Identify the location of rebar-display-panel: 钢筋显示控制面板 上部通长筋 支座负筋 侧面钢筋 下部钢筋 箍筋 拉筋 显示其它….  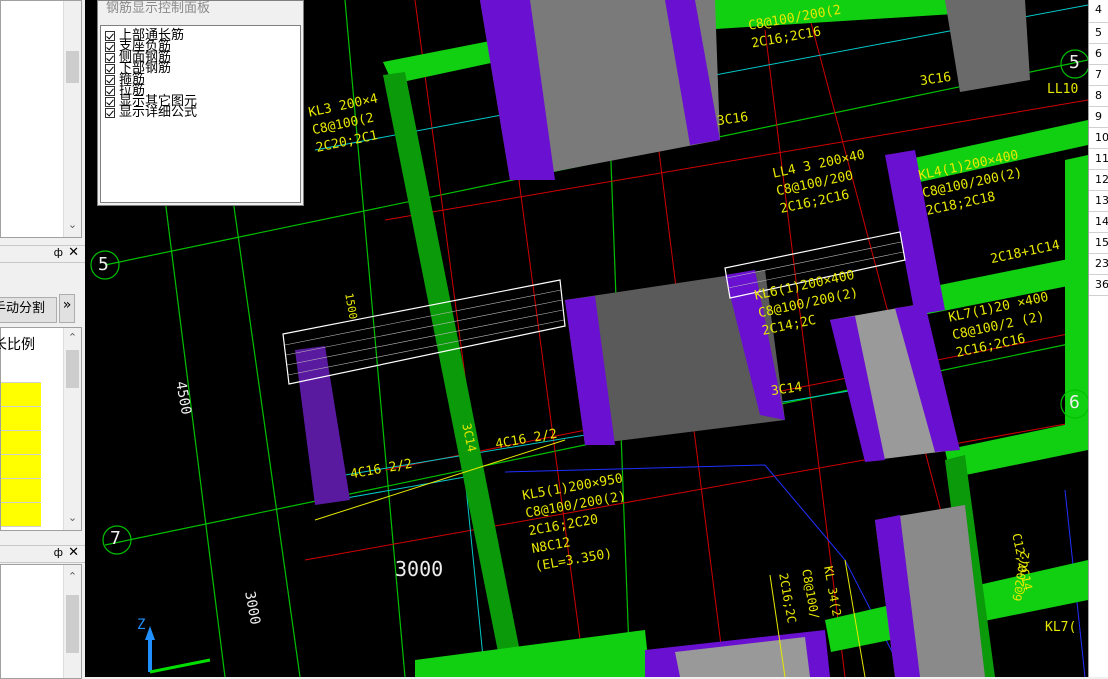
(200, 103).